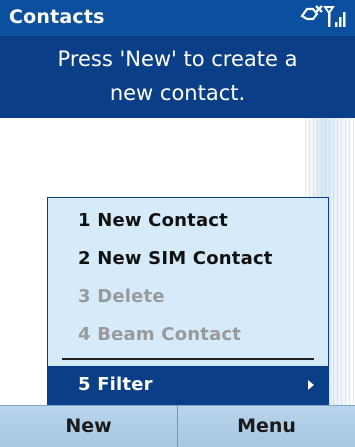 This screenshot has height=447, width=355. What do you see at coordinates (266, 426) in the screenshot?
I see `menu-softkey: Menu` at bounding box center [266, 426].